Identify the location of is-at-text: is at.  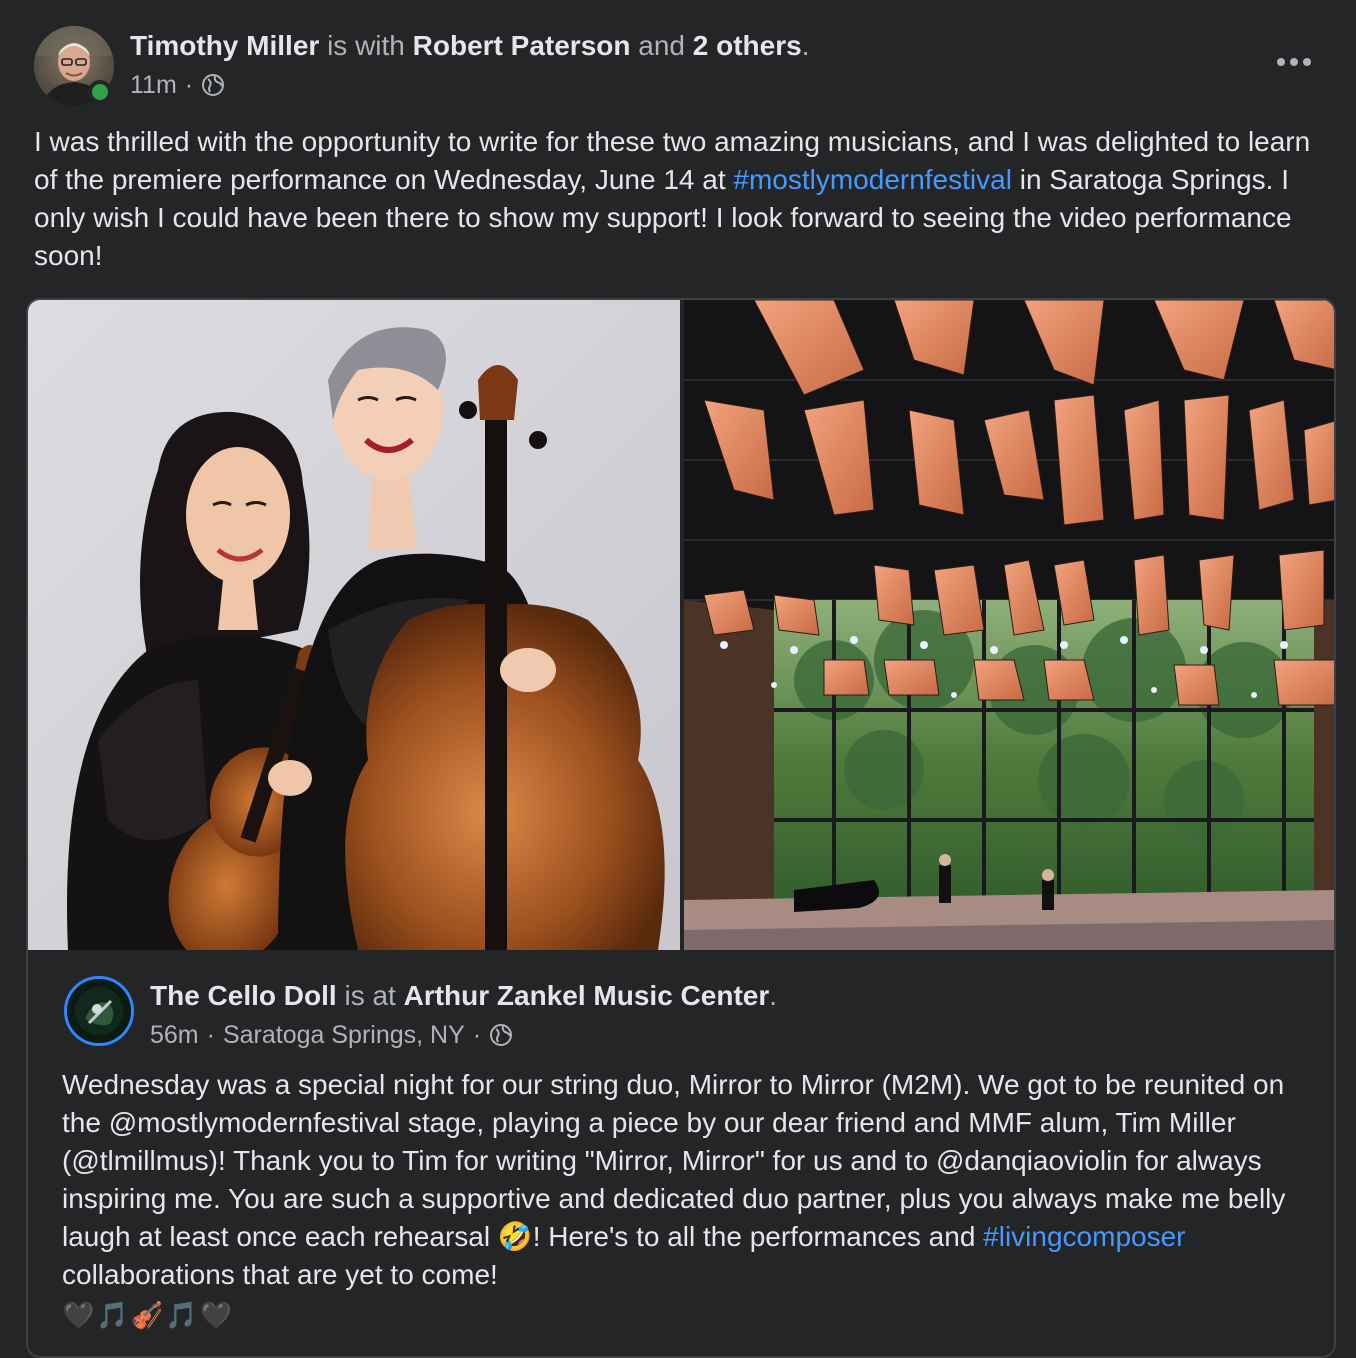
(370, 995).